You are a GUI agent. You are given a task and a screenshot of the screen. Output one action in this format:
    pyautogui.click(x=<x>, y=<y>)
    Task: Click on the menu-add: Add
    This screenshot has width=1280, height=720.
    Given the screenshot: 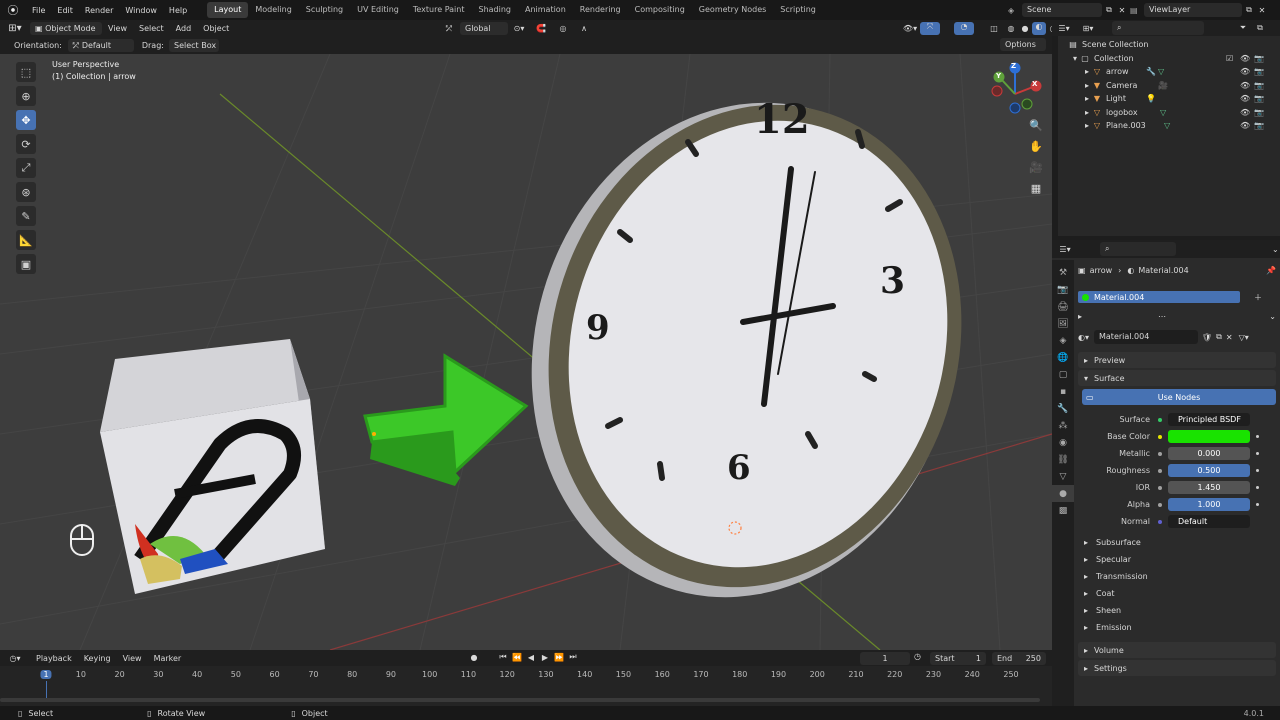 What is the action you would take?
    pyautogui.click(x=184, y=28)
    